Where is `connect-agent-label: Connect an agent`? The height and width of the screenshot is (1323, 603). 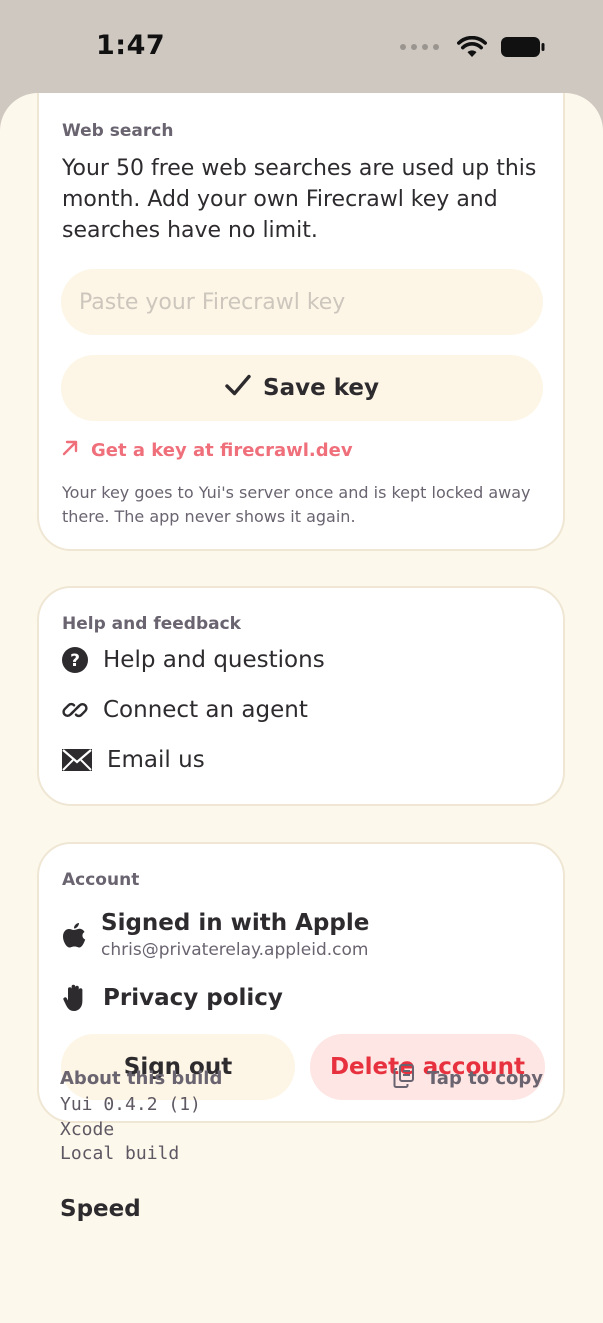 connect-agent-label: Connect an agent is located at coordinates (205, 710).